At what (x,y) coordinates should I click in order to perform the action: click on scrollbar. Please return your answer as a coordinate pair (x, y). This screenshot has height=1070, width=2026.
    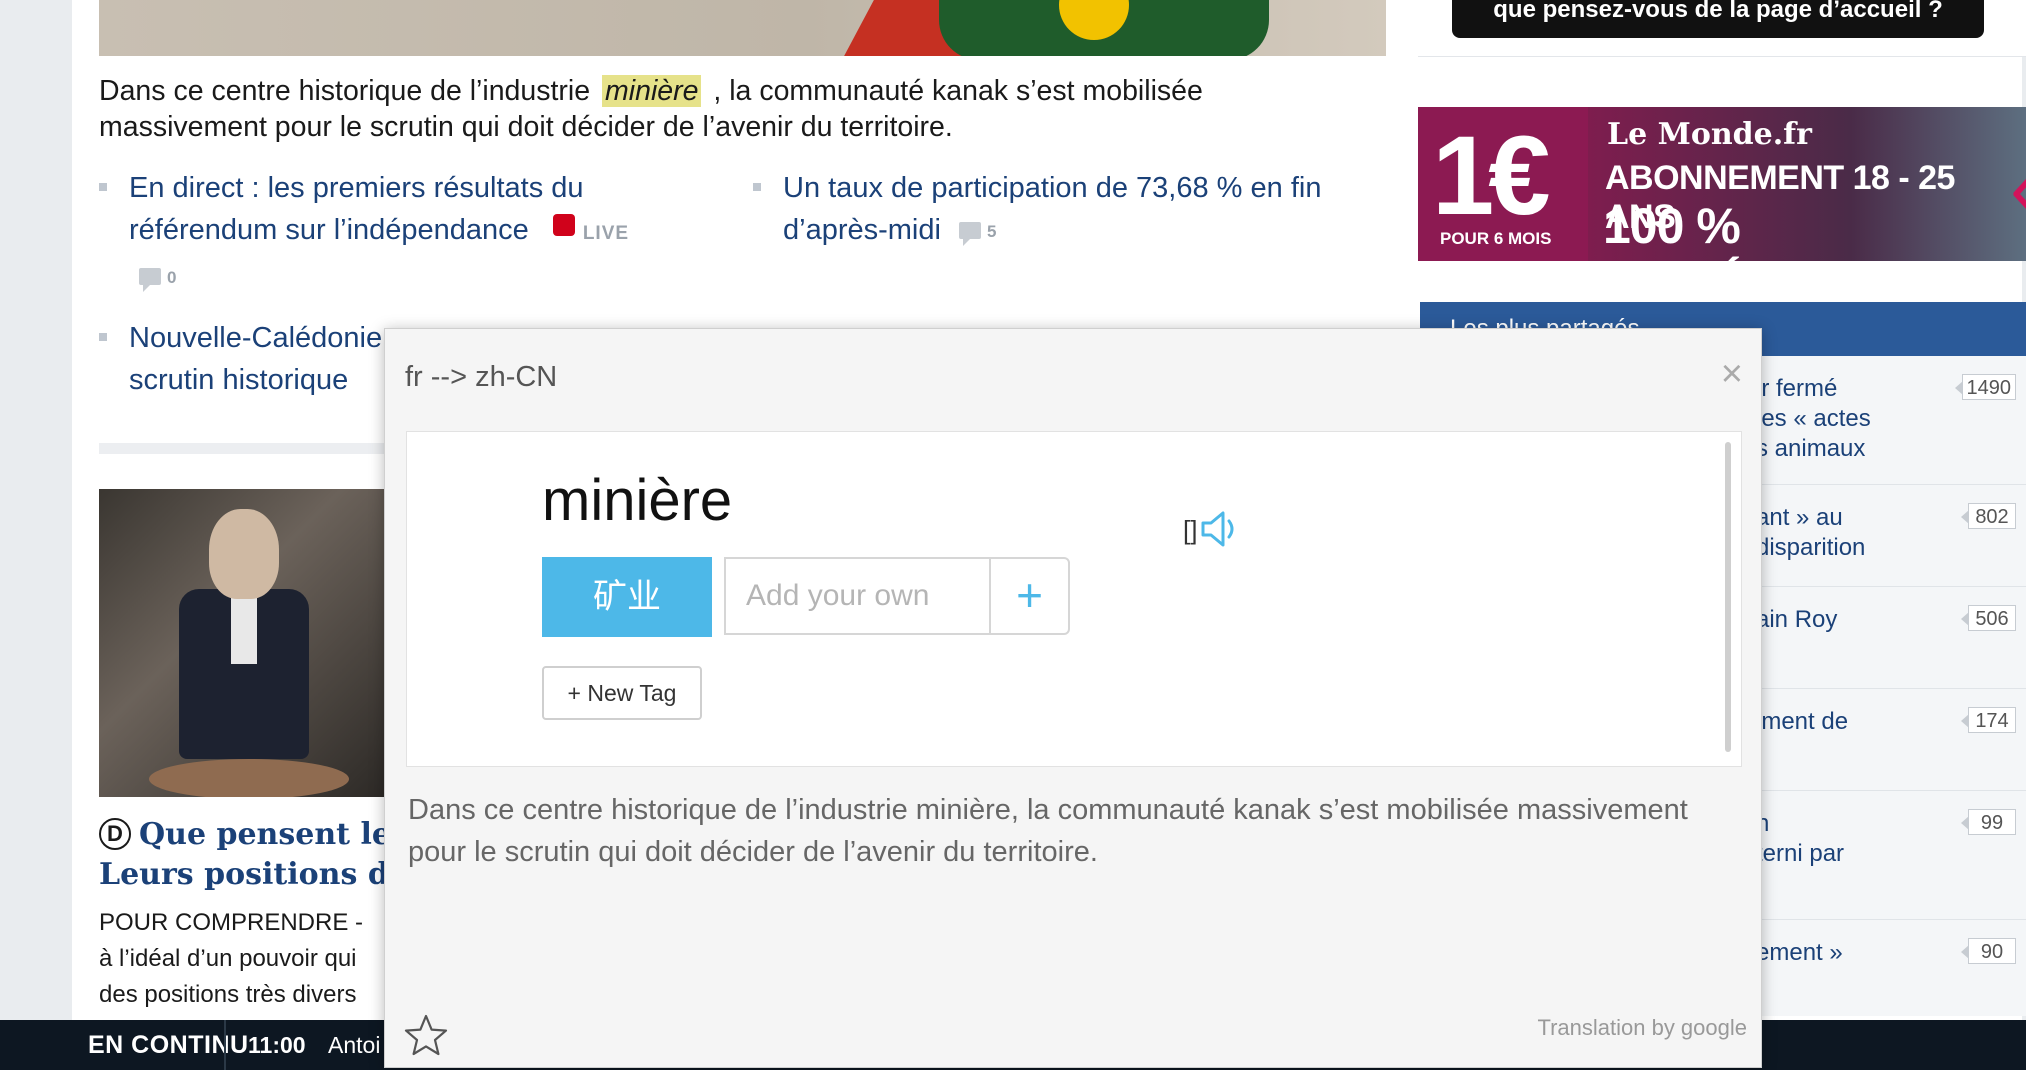
    Looking at the image, I should click on (1728, 597).